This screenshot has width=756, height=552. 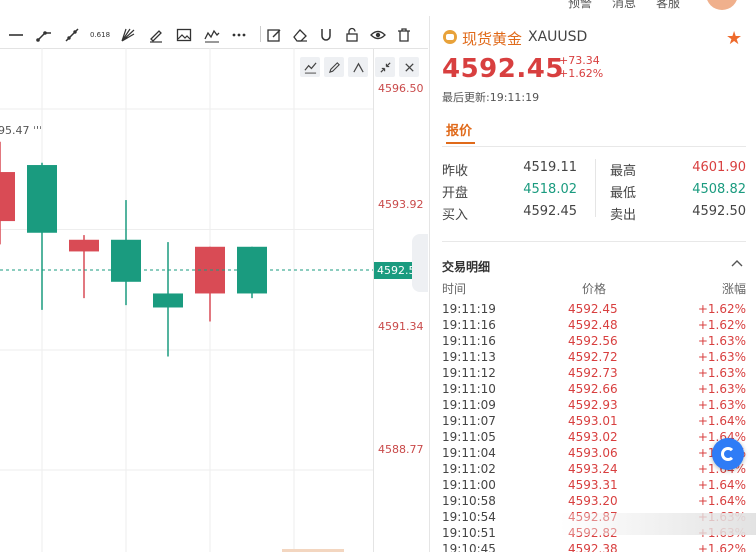 What do you see at coordinates (420, 263) in the screenshot?
I see `panel-toggle-handle` at bounding box center [420, 263].